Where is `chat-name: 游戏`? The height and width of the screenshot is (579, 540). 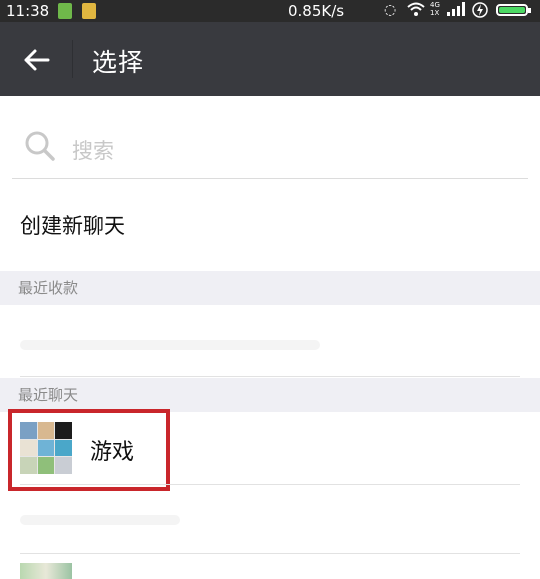
chat-name: 游戏 is located at coordinates (112, 452).